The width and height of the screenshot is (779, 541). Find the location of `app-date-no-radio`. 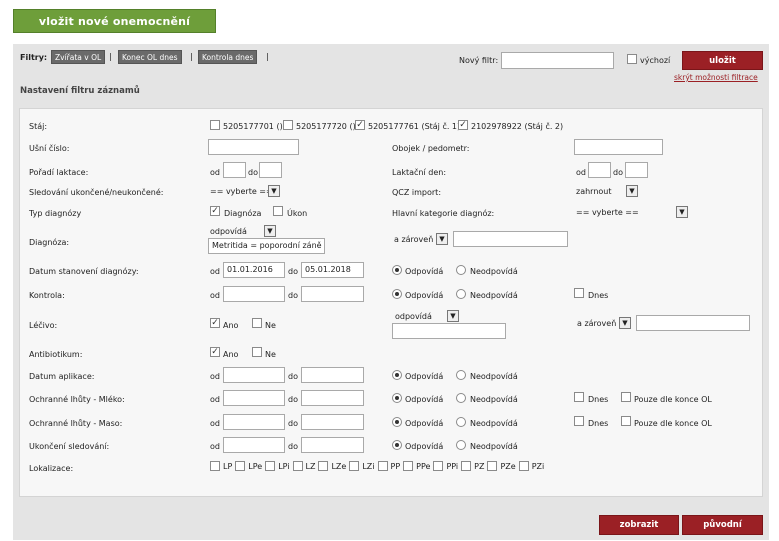

app-date-no-radio is located at coordinates (461, 375).